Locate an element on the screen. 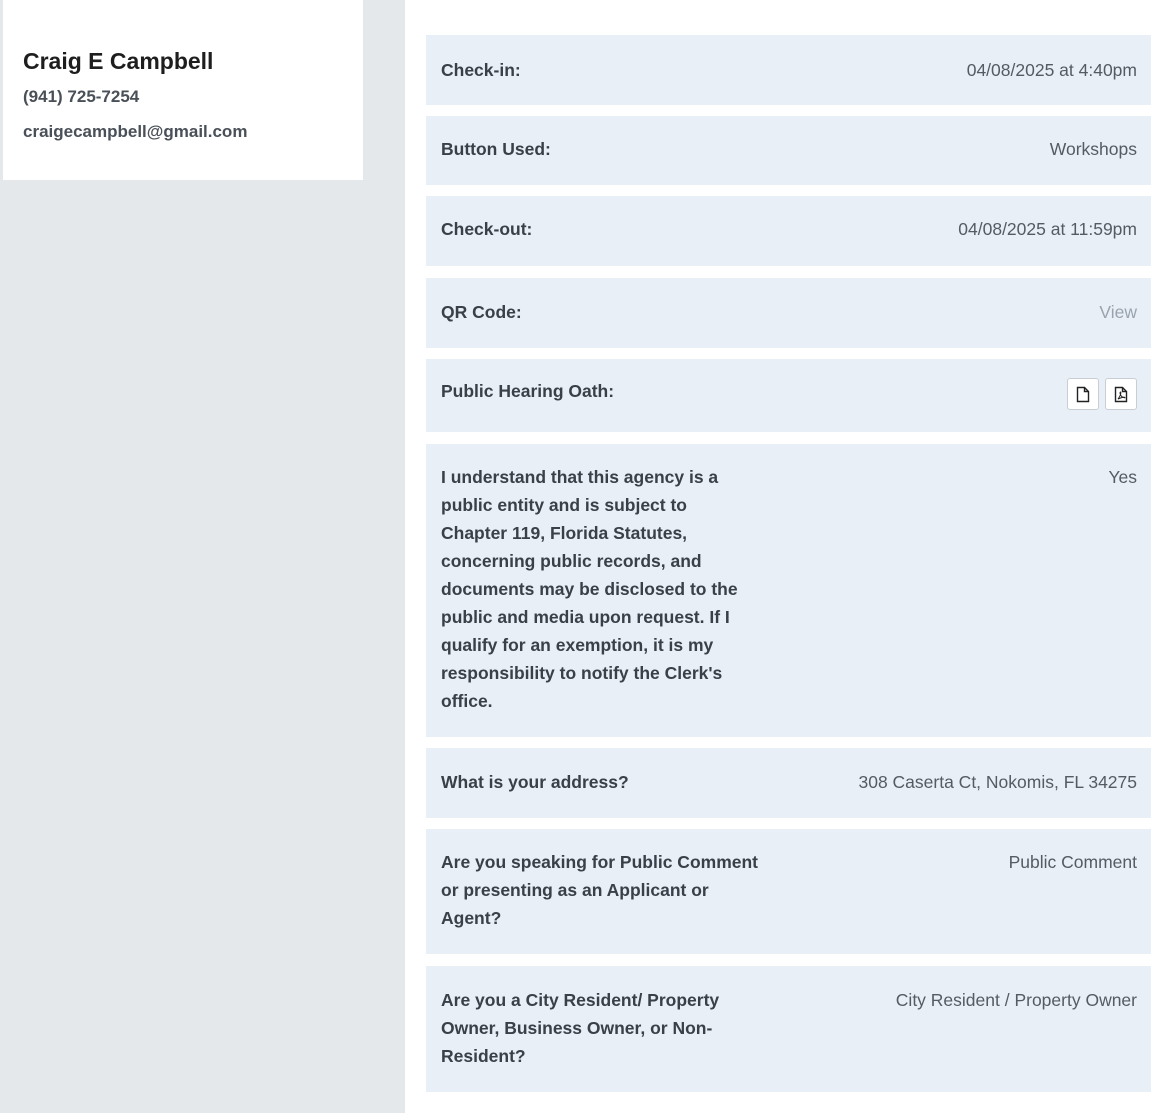 The image size is (1171, 1113). resident-line: Resident? is located at coordinates (483, 1056).